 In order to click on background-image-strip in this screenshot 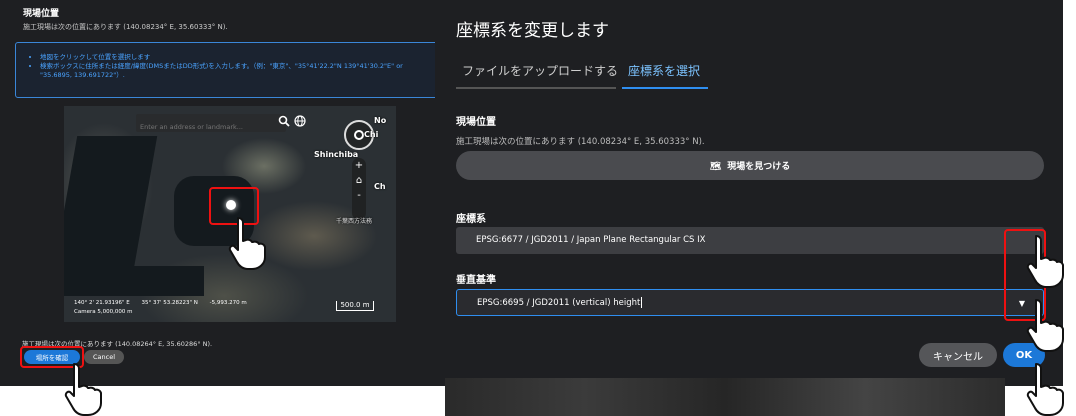, I will do `click(725, 397)`.